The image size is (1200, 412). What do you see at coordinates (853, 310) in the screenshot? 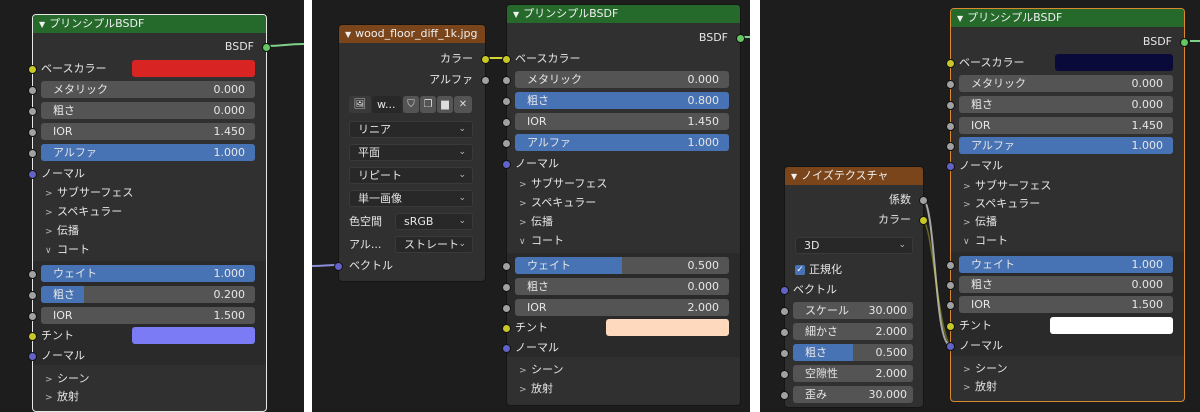
I see `scale-field: スケール 30.000` at bounding box center [853, 310].